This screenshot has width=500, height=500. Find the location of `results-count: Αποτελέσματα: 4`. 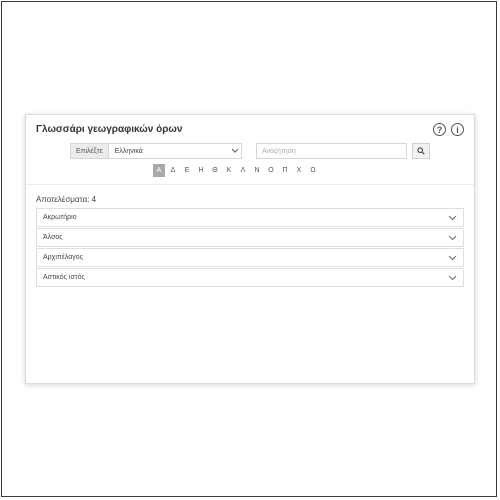

results-count: Αποτελέσματα: 4 is located at coordinates (66, 199).